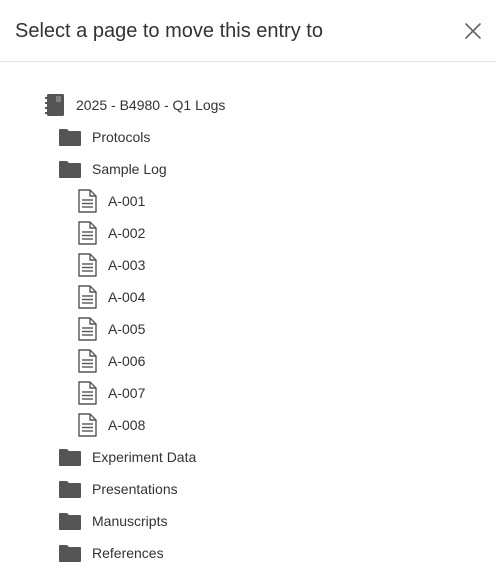 This screenshot has width=496, height=583. What do you see at coordinates (248, 361) in the screenshot?
I see `tree-item-page: A-006` at bounding box center [248, 361].